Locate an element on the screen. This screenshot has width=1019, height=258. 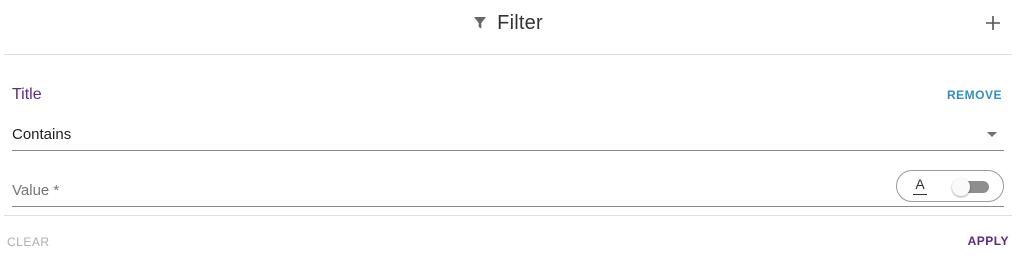
case-sensitive-toggle: A is located at coordinates (950, 186).